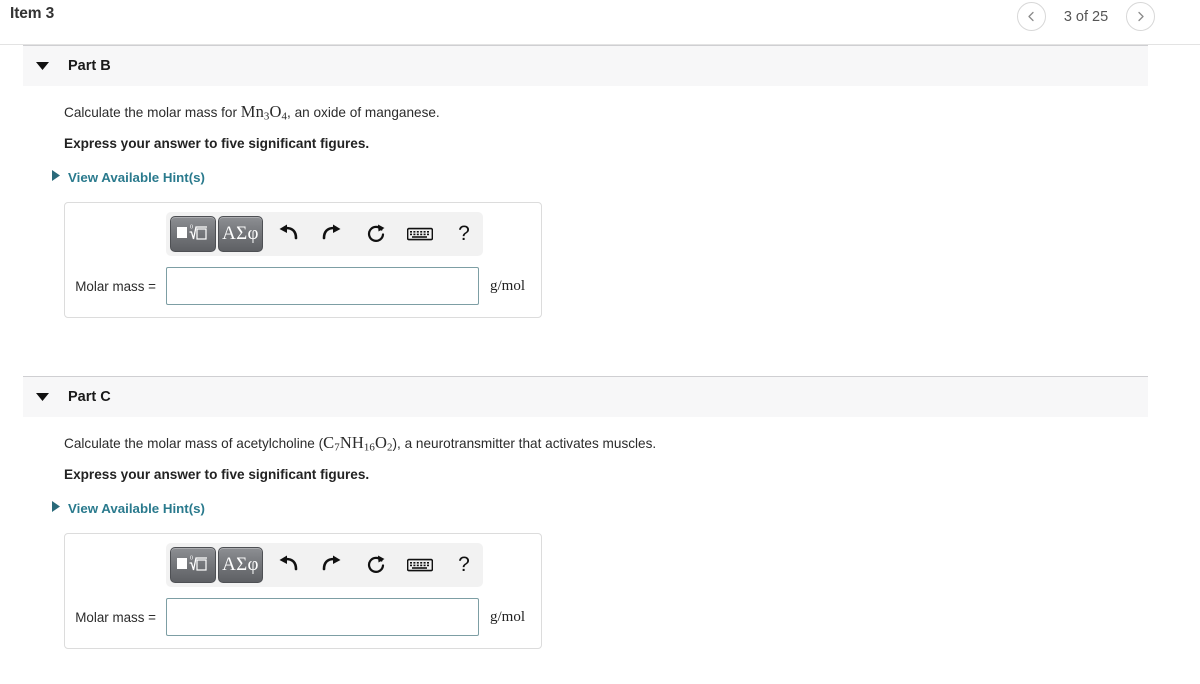 Image resolution: width=1200 pixels, height=684 pixels. What do you see at coordinates (115, 286) in the screenshot?
I see `part-b-answer-label: Molar mass =` at bounding box center [115, 286].